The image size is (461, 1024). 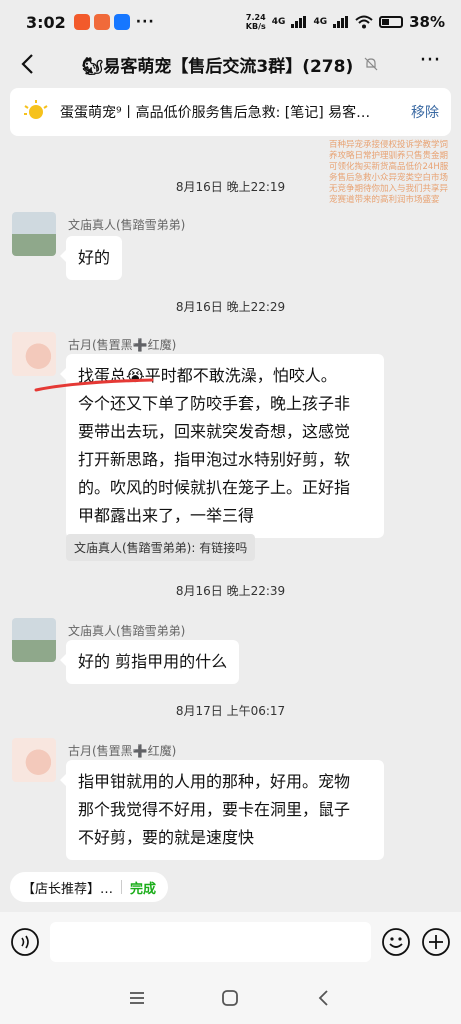 I want to click on status-bar: 3:02 ··· 7.24 KB/s 4G 4G 38%, so click(x=230, y=22).